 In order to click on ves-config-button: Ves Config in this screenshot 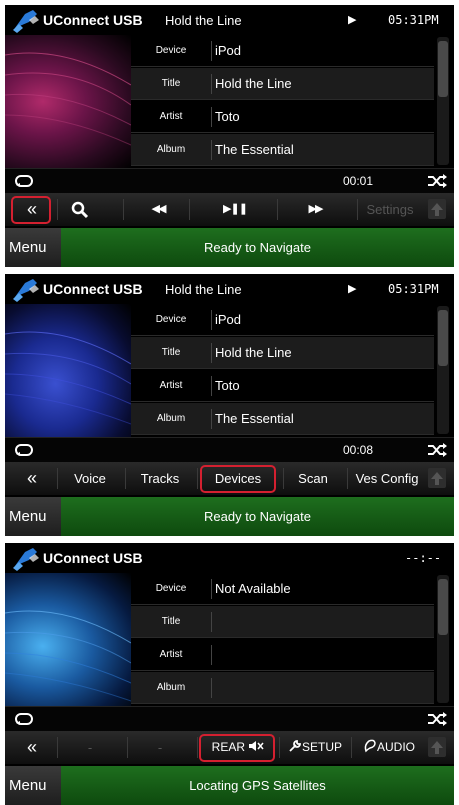, I will do `click(387, 478)`.